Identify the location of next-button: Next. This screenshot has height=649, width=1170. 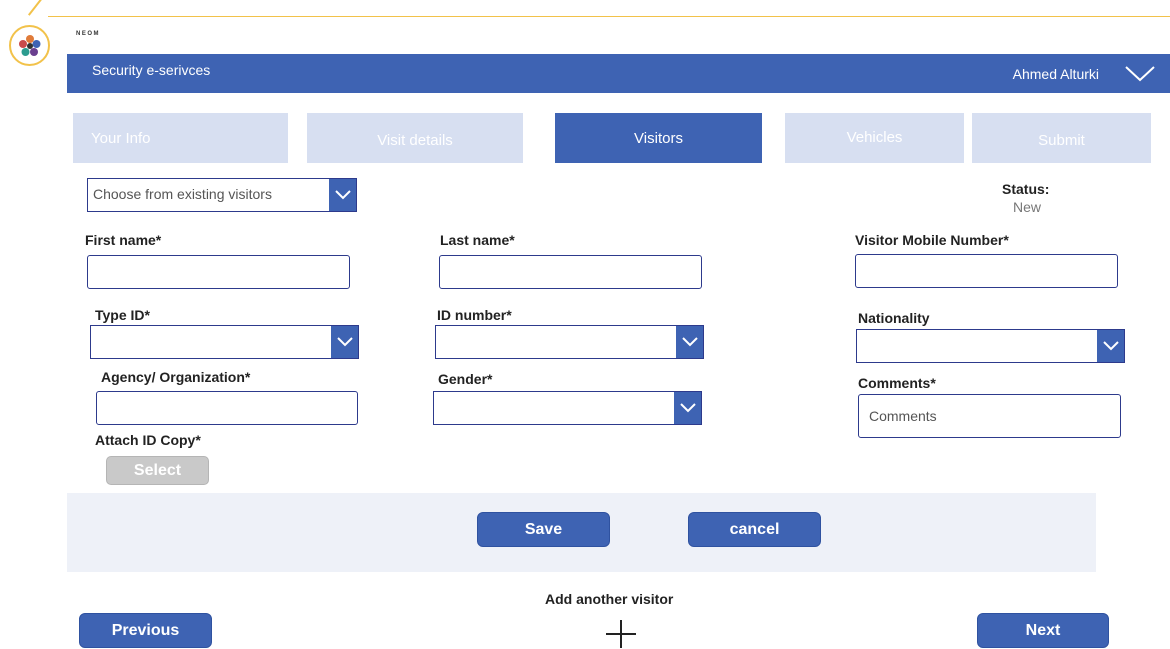
(1043, 630).